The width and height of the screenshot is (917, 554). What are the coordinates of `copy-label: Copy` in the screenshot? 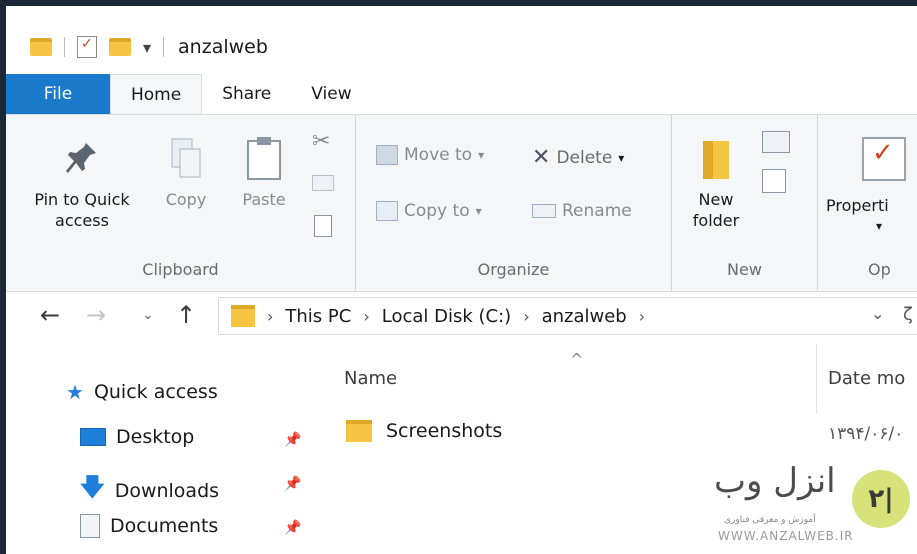 It's located at (186, 199).